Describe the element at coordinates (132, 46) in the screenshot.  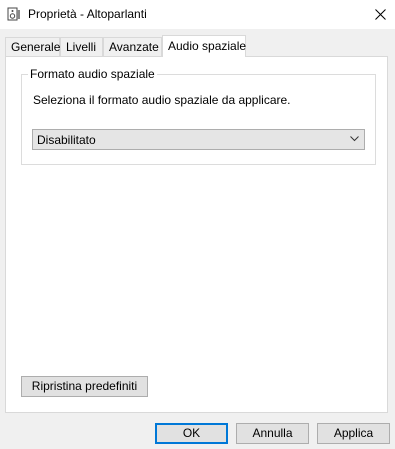
I see `tab-avanzate: Avanzate` at that location.